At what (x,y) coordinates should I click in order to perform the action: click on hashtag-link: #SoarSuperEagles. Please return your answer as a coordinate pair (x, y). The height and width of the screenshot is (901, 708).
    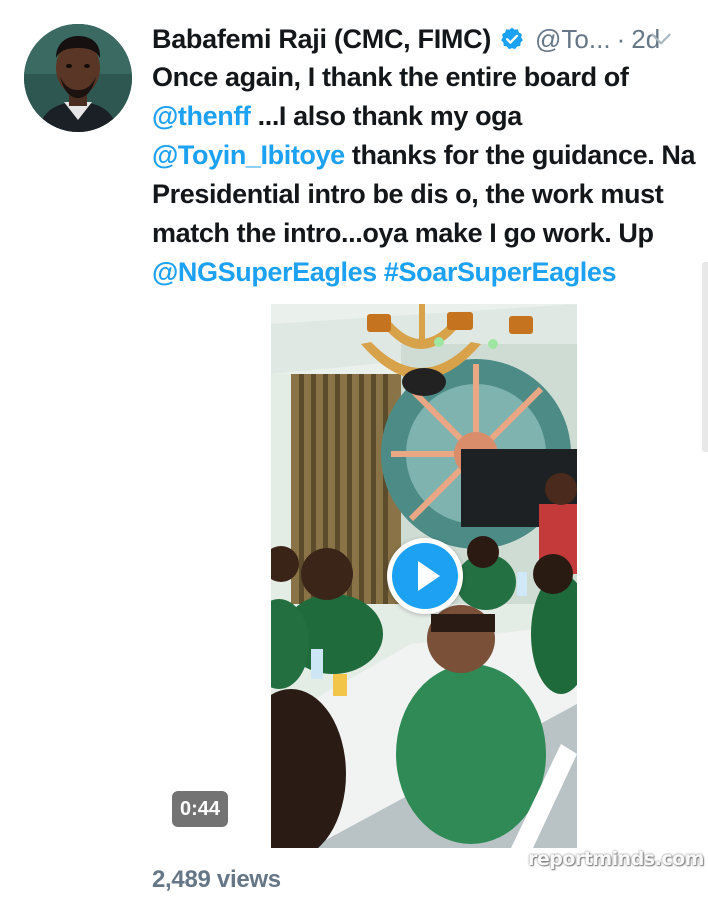
    Looking at the image, I should click on (500, 272).